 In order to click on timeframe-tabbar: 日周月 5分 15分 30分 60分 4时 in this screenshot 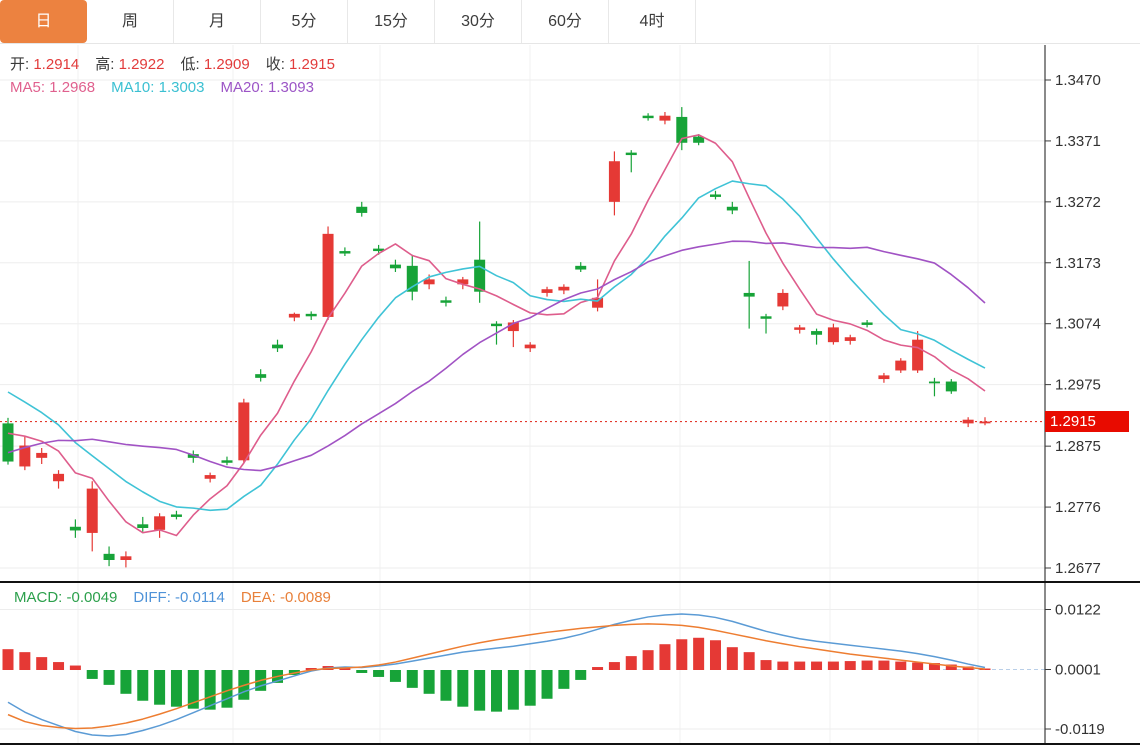, I will do `click(570, 22)`.